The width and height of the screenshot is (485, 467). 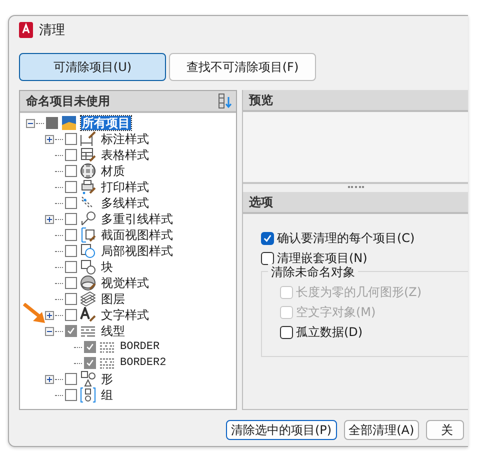 What do you see at coordinates (113, 171) in the screenshot?
I see `tree-item: 材质` at bounding box center [113, 171].